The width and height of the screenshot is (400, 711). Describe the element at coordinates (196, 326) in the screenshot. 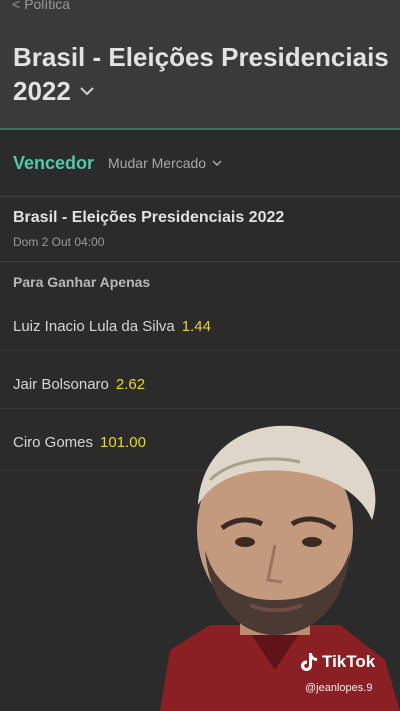

I see `selection-odds: 1.44` at that location.